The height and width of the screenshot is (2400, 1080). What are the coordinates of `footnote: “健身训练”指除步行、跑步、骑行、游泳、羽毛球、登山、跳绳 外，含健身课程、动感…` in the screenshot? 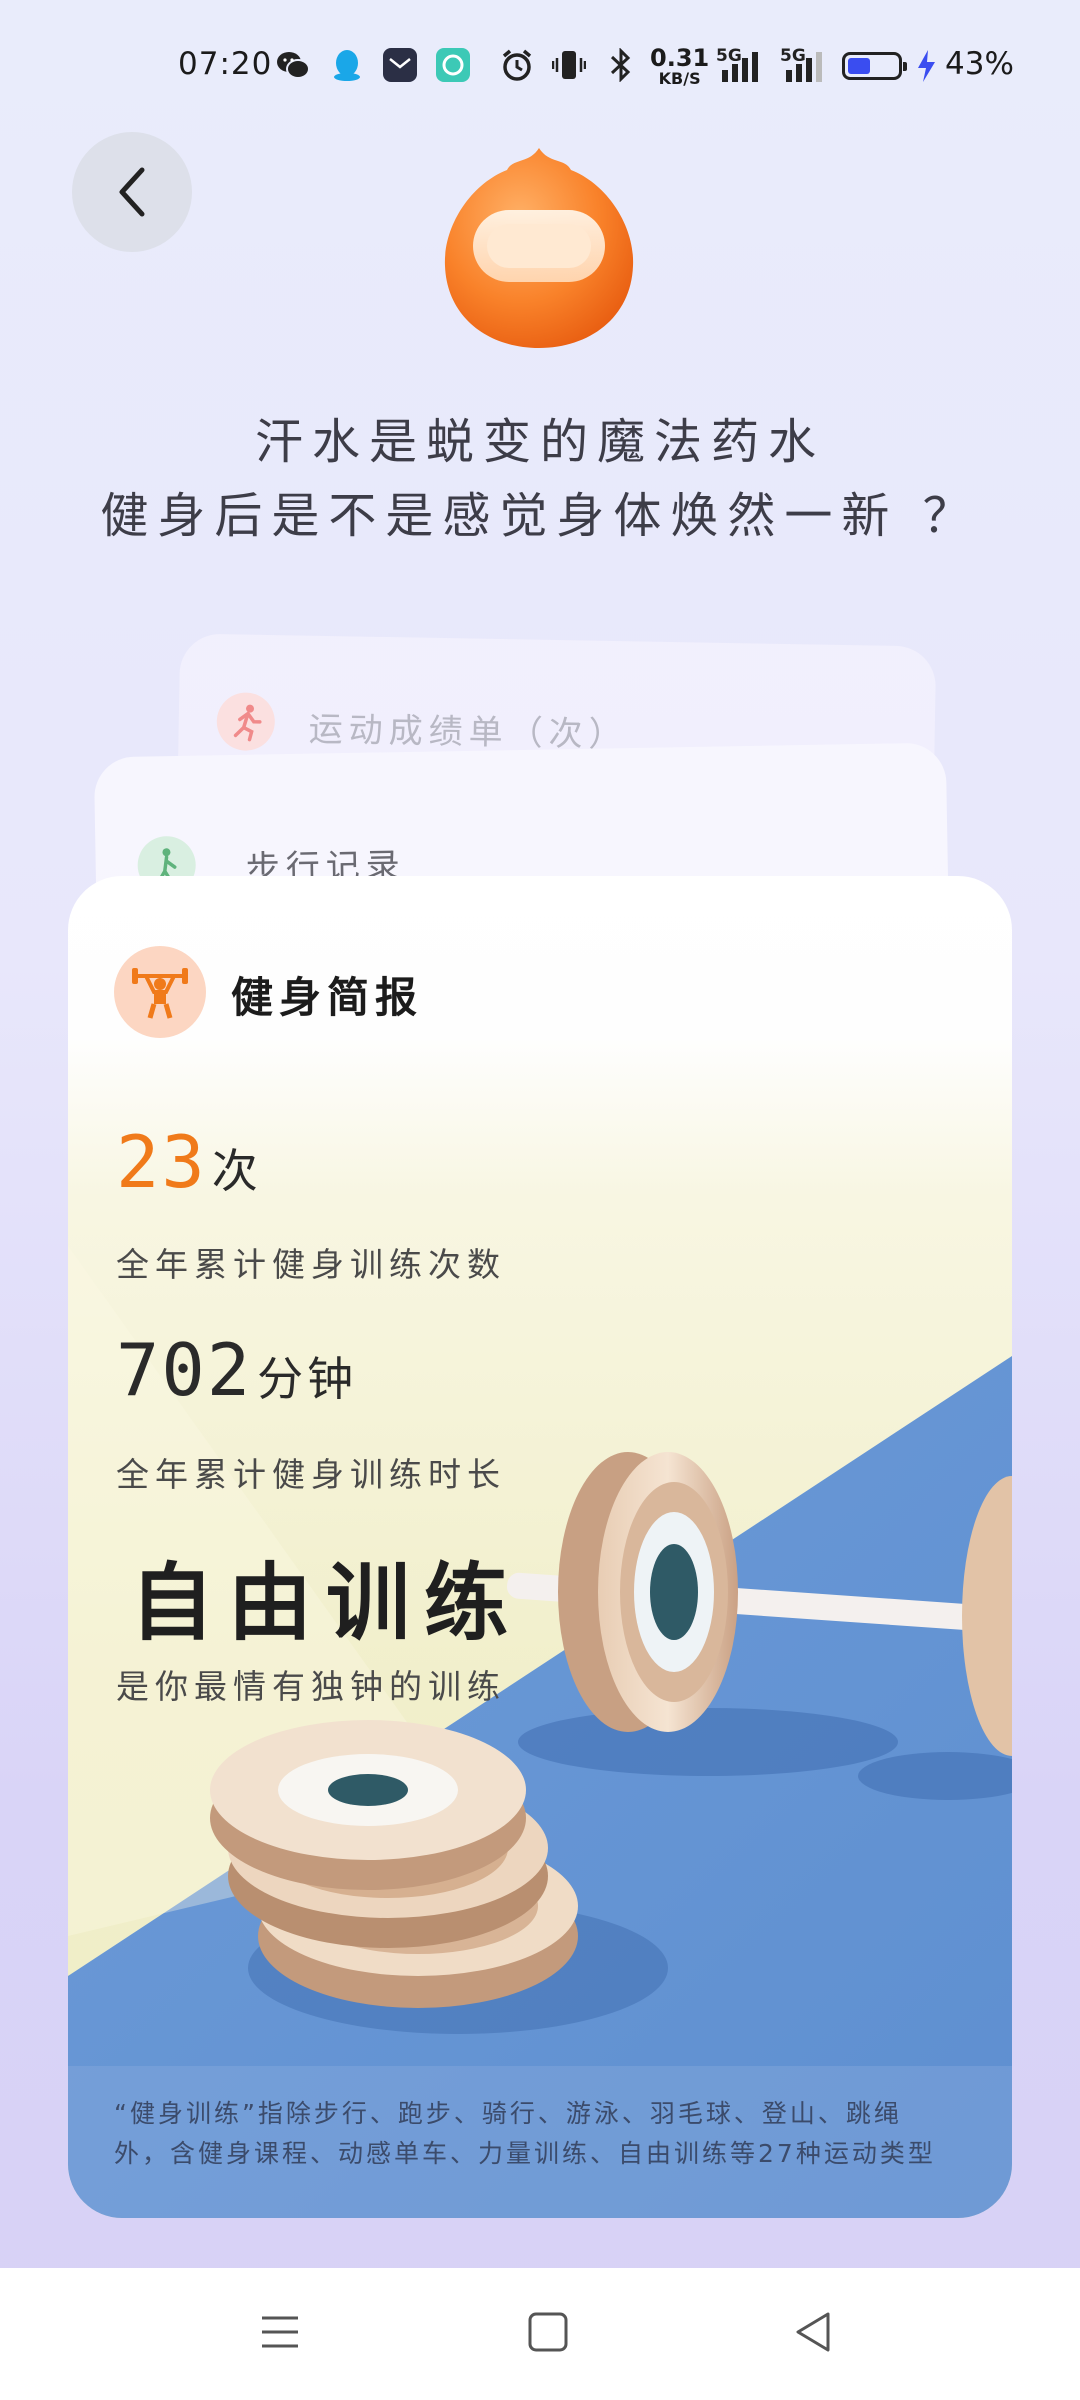 It's located at (549, 2134).